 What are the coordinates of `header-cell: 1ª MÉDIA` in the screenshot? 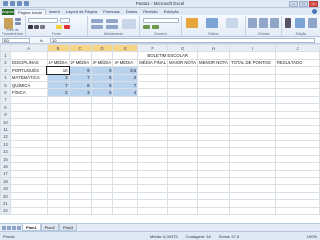 It's located at (58, 63).